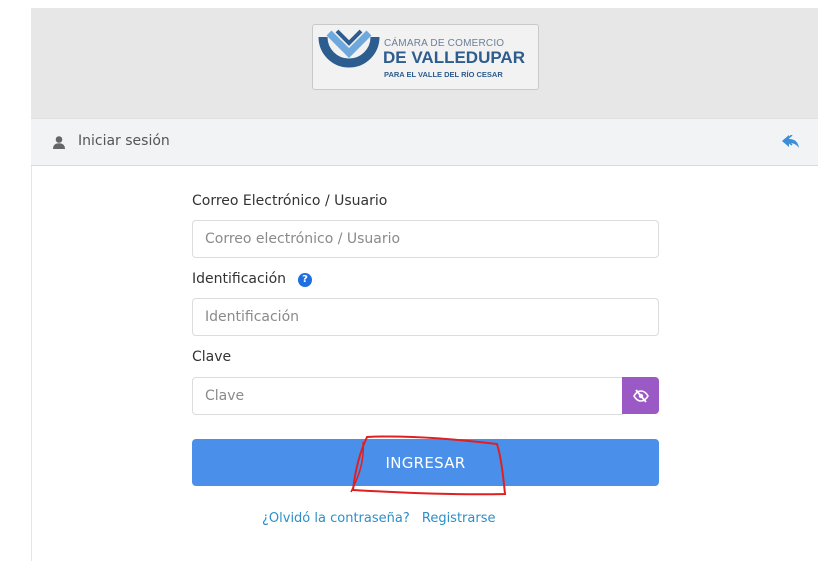 The width and height of the screenshot is (818, 561). I want to click on email-label: Correo Electrónico / Usuario, so click(290, 201).